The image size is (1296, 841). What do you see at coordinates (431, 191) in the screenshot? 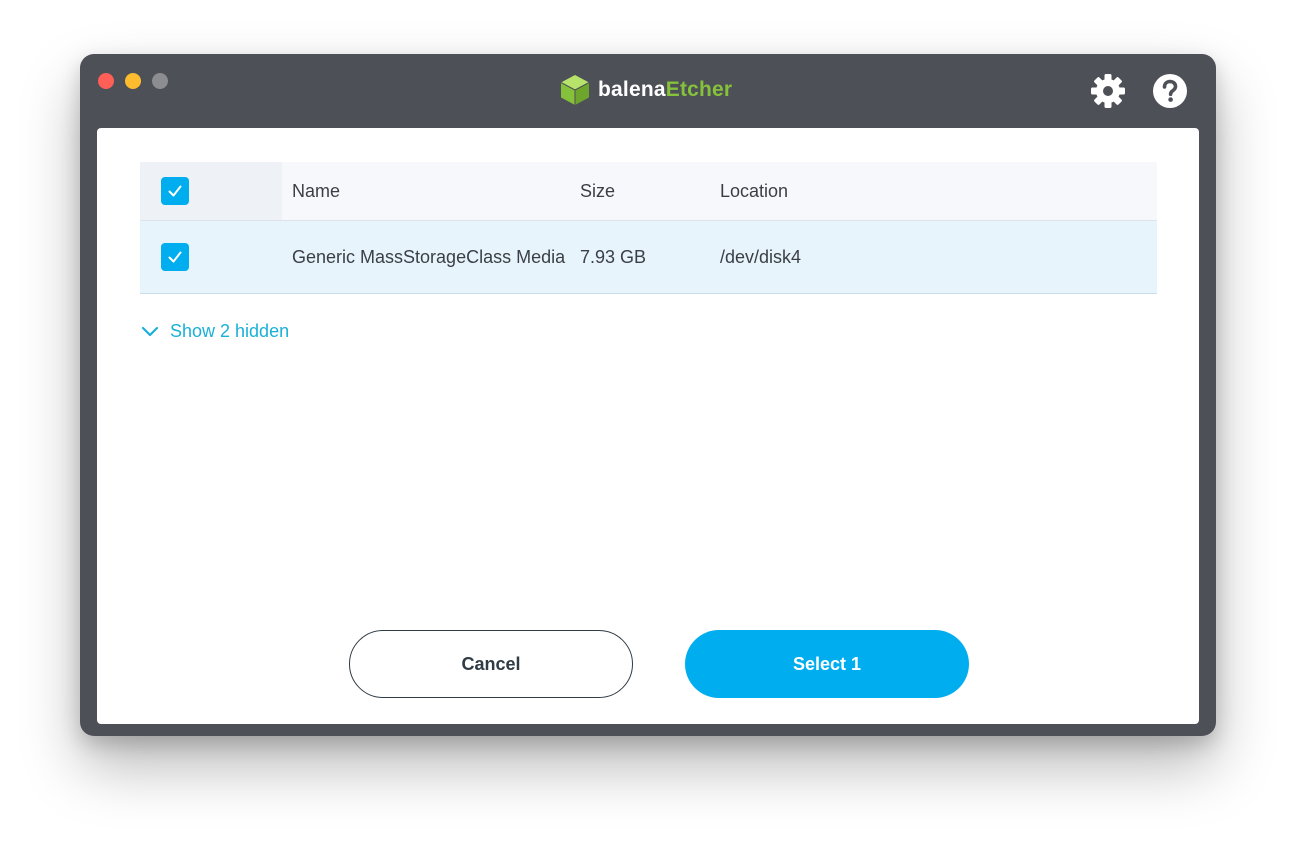
I see `column-header-name: Name` at bounding box center [431, 191].